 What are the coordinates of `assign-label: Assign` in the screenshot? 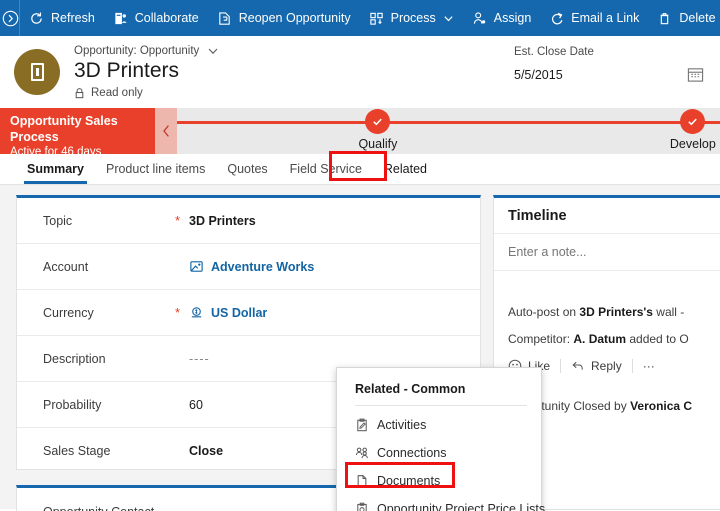 It's located at (512, 17).